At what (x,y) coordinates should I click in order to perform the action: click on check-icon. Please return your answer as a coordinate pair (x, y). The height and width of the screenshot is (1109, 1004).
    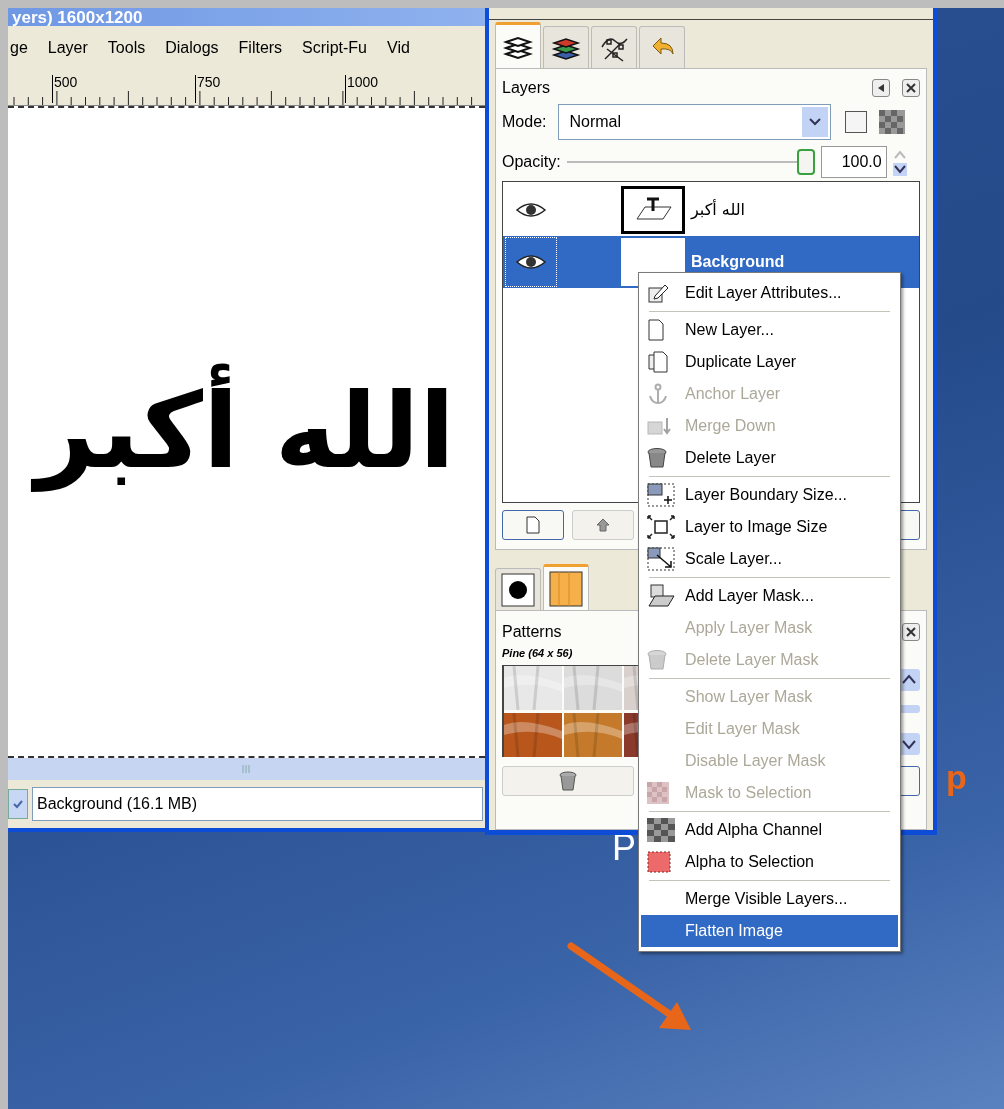
    Looking at the image, I should click on (18, 804).